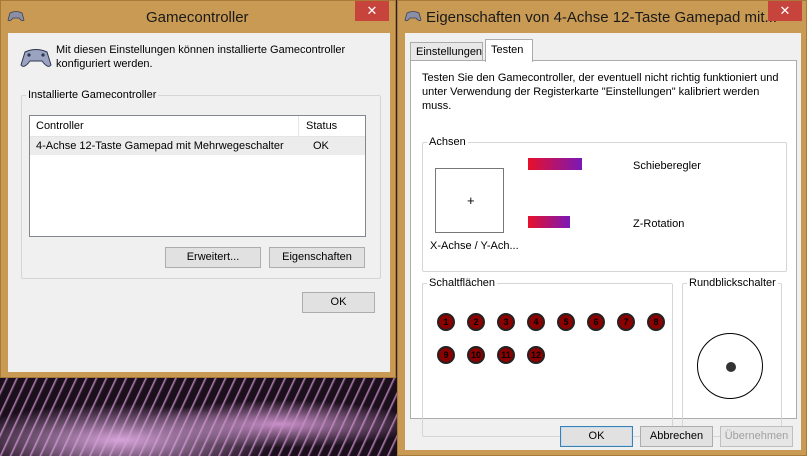 The width and height of the screenshot is (807, 456). Describe the element at coordinates (676, 436) in the screenshot. I see `cancel-button: Abbrechen` at that location.